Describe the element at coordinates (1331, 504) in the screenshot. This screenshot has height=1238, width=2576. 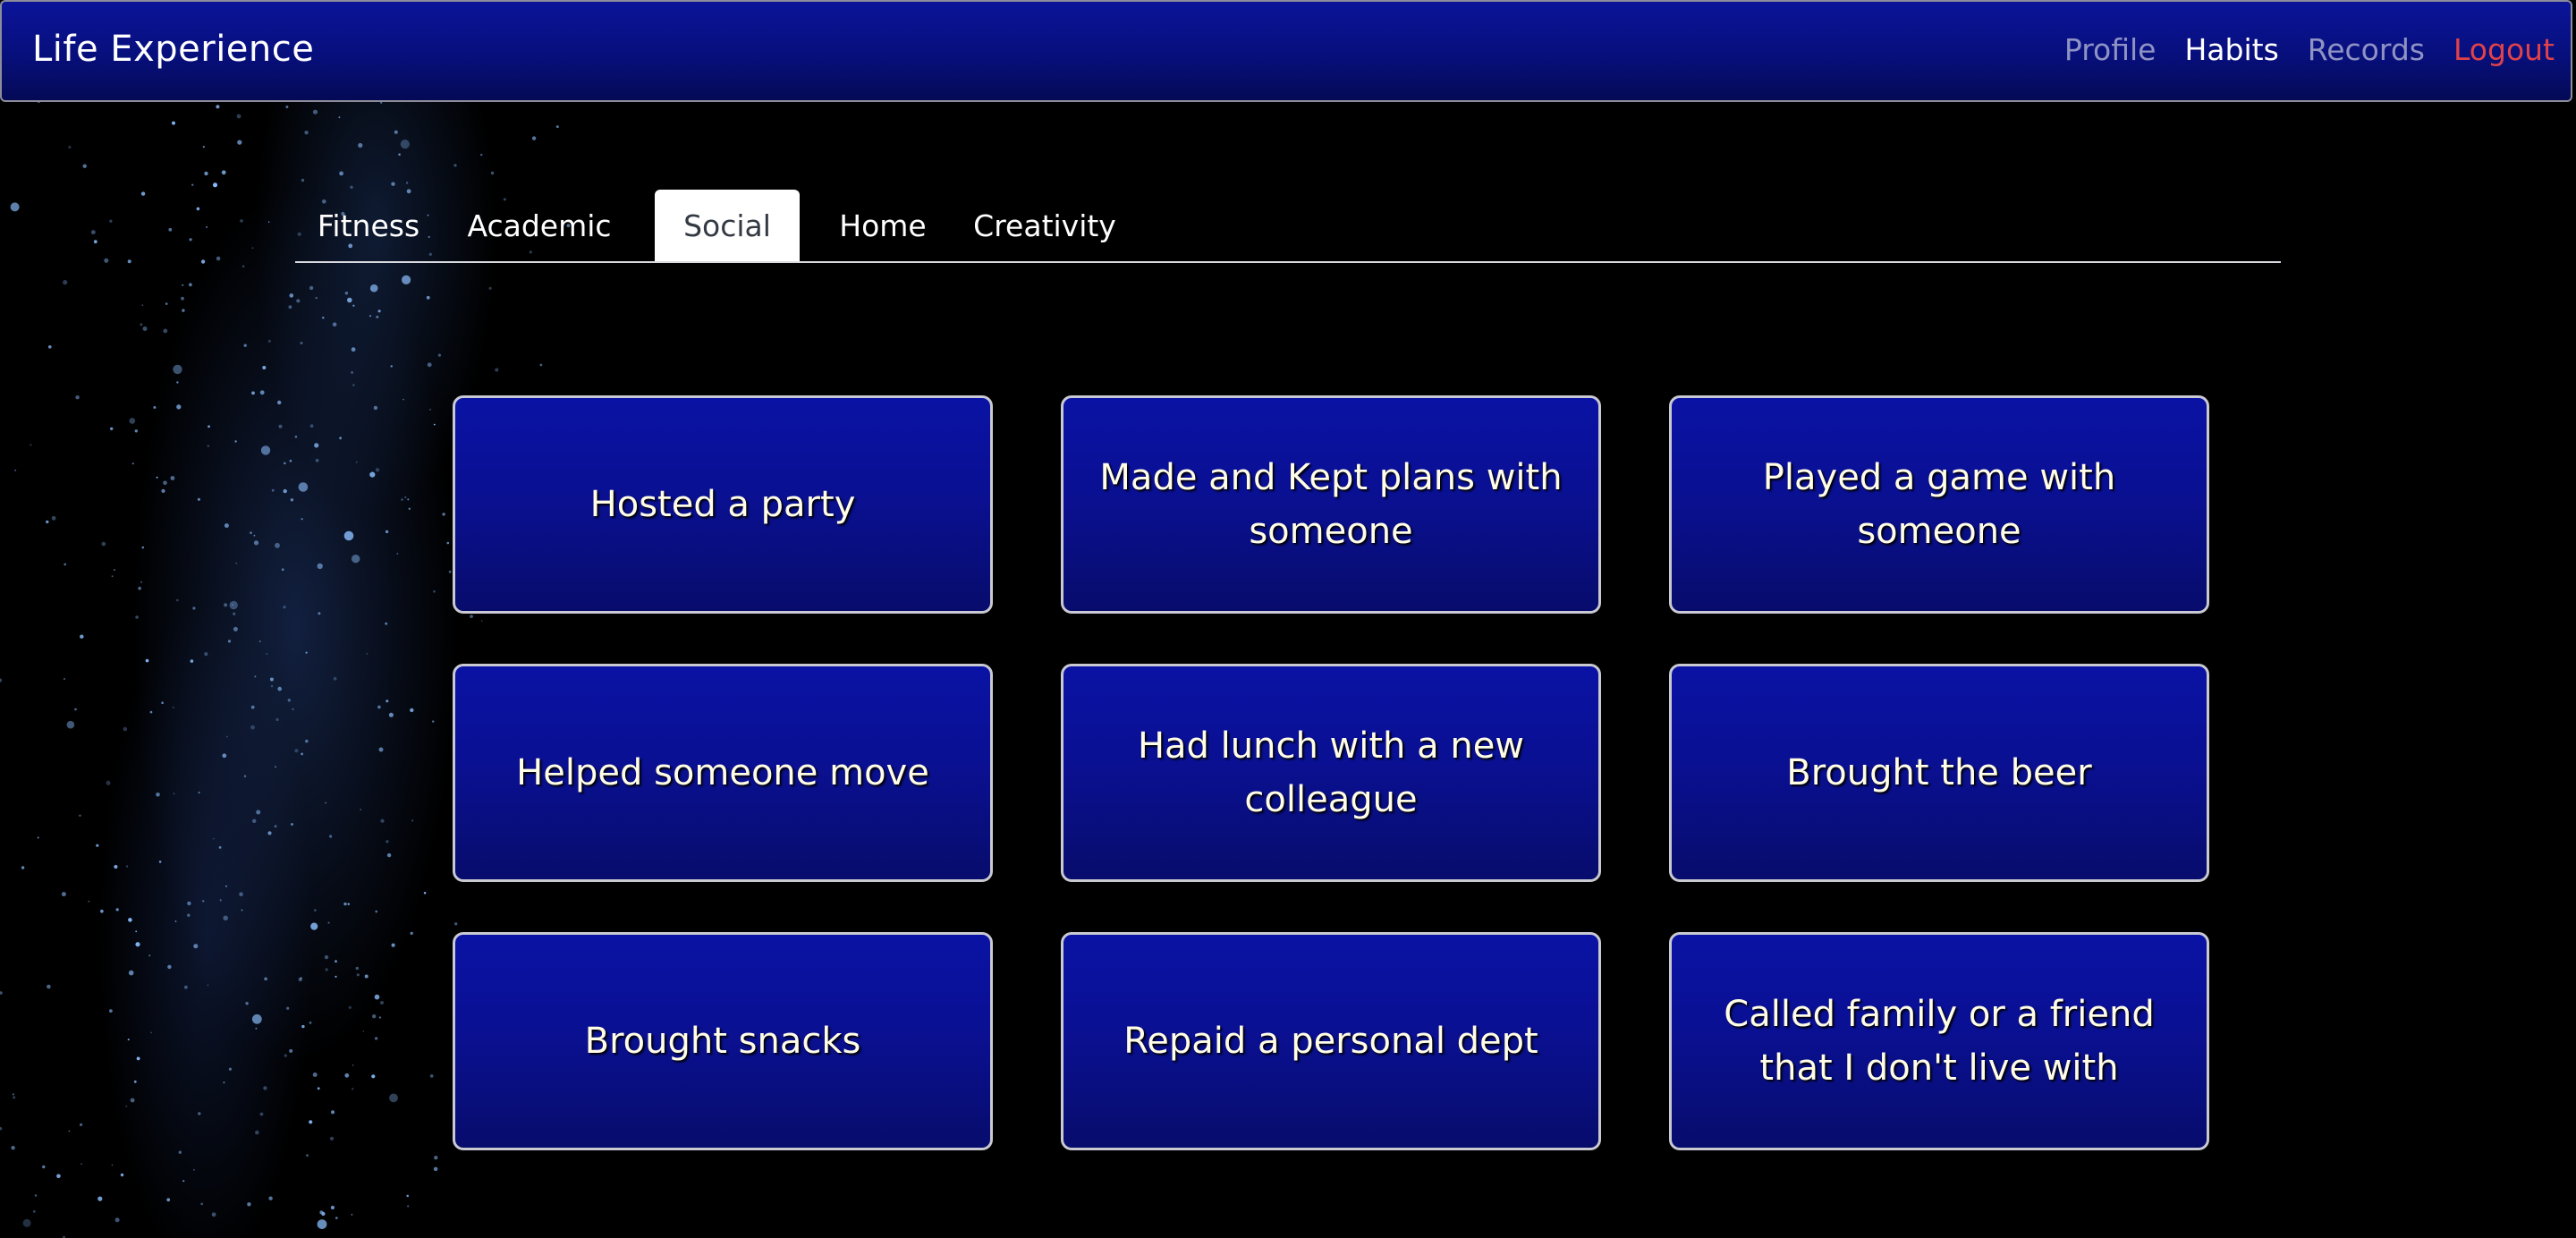
I see `habit-card: Made and Kept plans with someone` at that location.